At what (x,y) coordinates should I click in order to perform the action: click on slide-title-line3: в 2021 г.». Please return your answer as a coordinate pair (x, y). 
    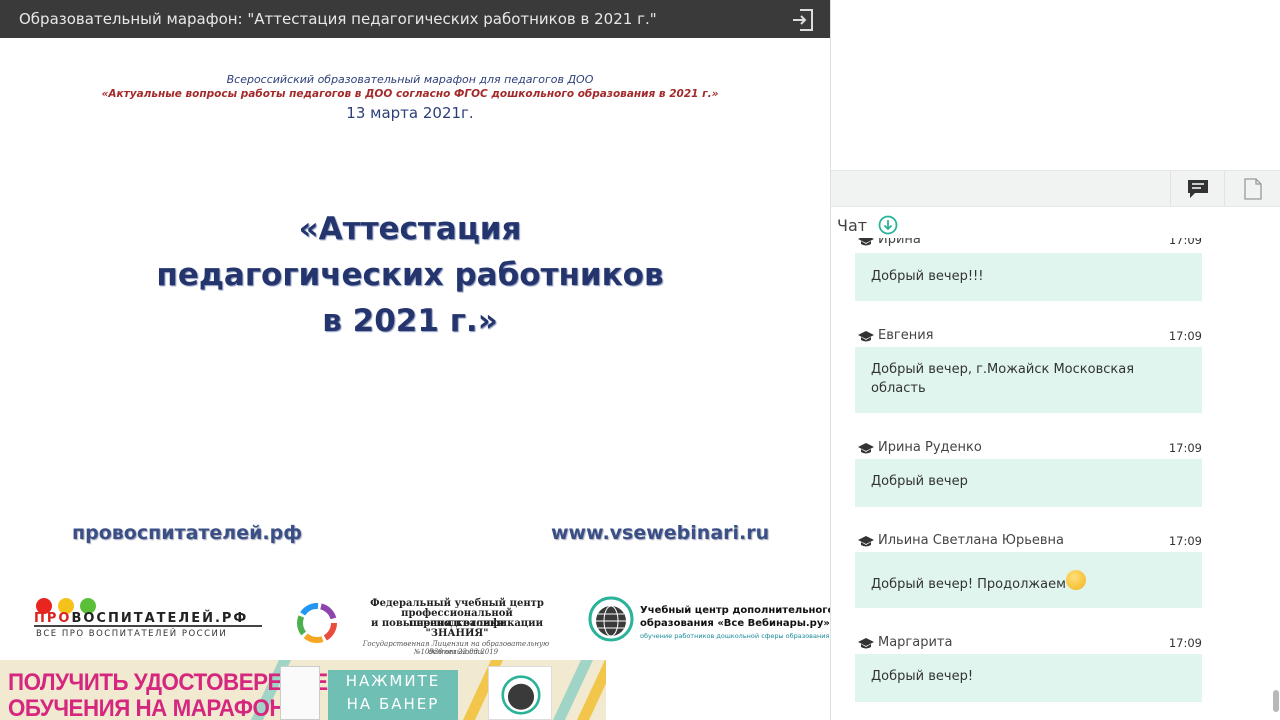
    Looking at the image, I should click on (410, 321).